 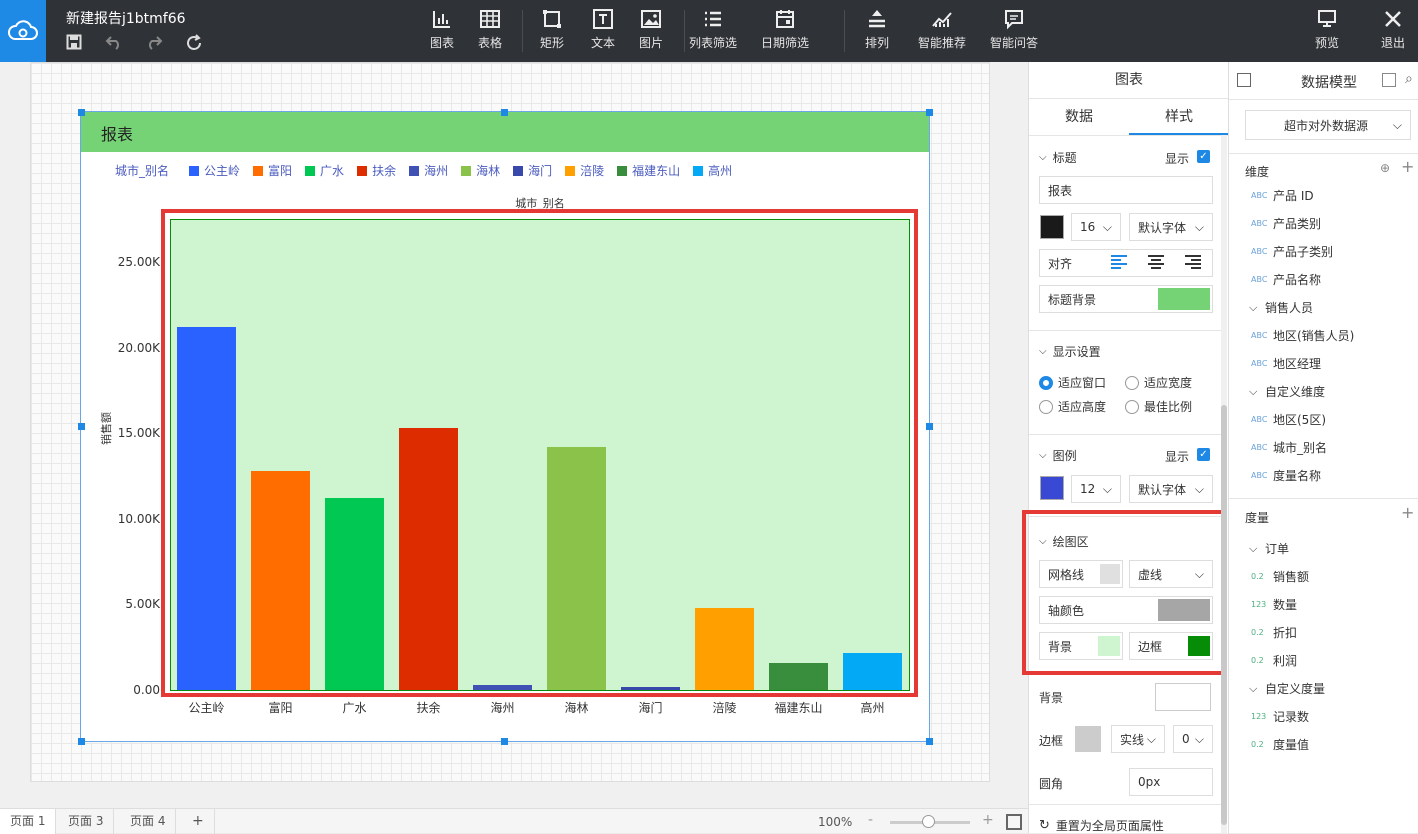 I want to click on title-show-checkbox: ✓, so click(x=1203, y=156).